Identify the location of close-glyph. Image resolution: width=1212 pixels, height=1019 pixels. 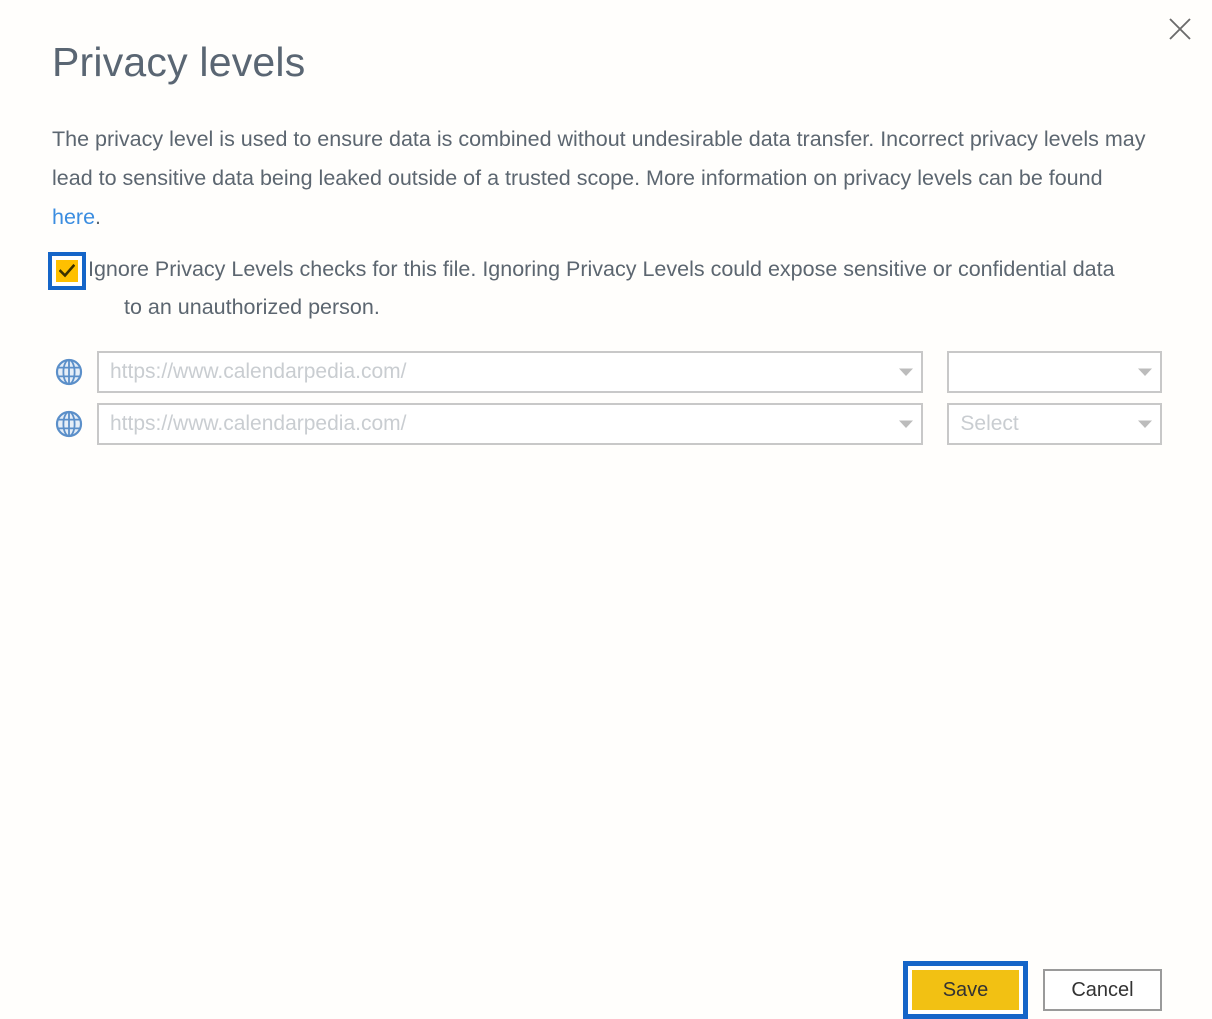
(1180, 29).